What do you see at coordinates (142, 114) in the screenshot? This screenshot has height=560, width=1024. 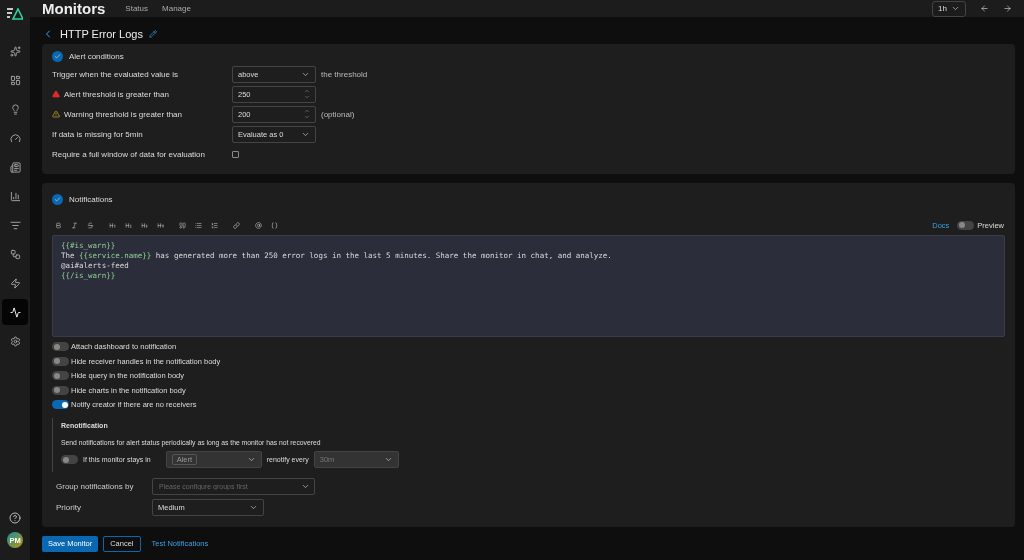 I see `field-label: Warning threshold is greater than` at bounding box center [142, 114].